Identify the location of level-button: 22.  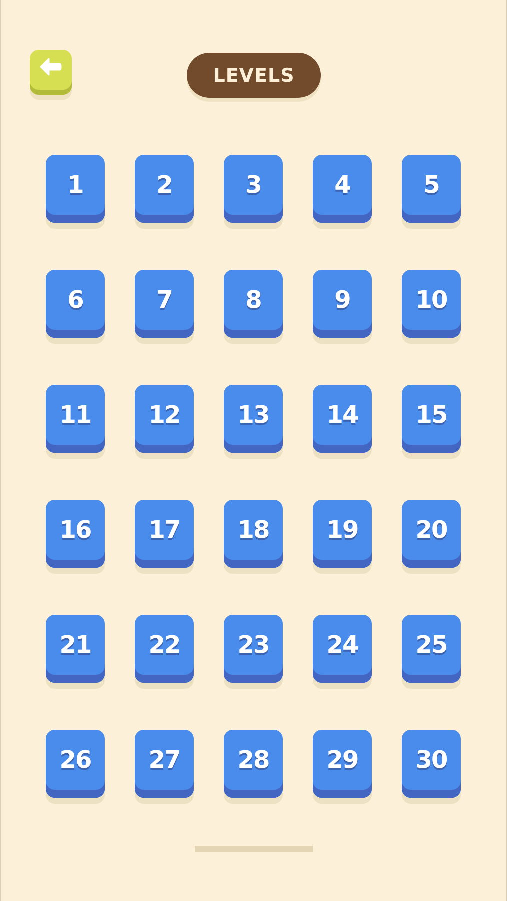
(164, 649).